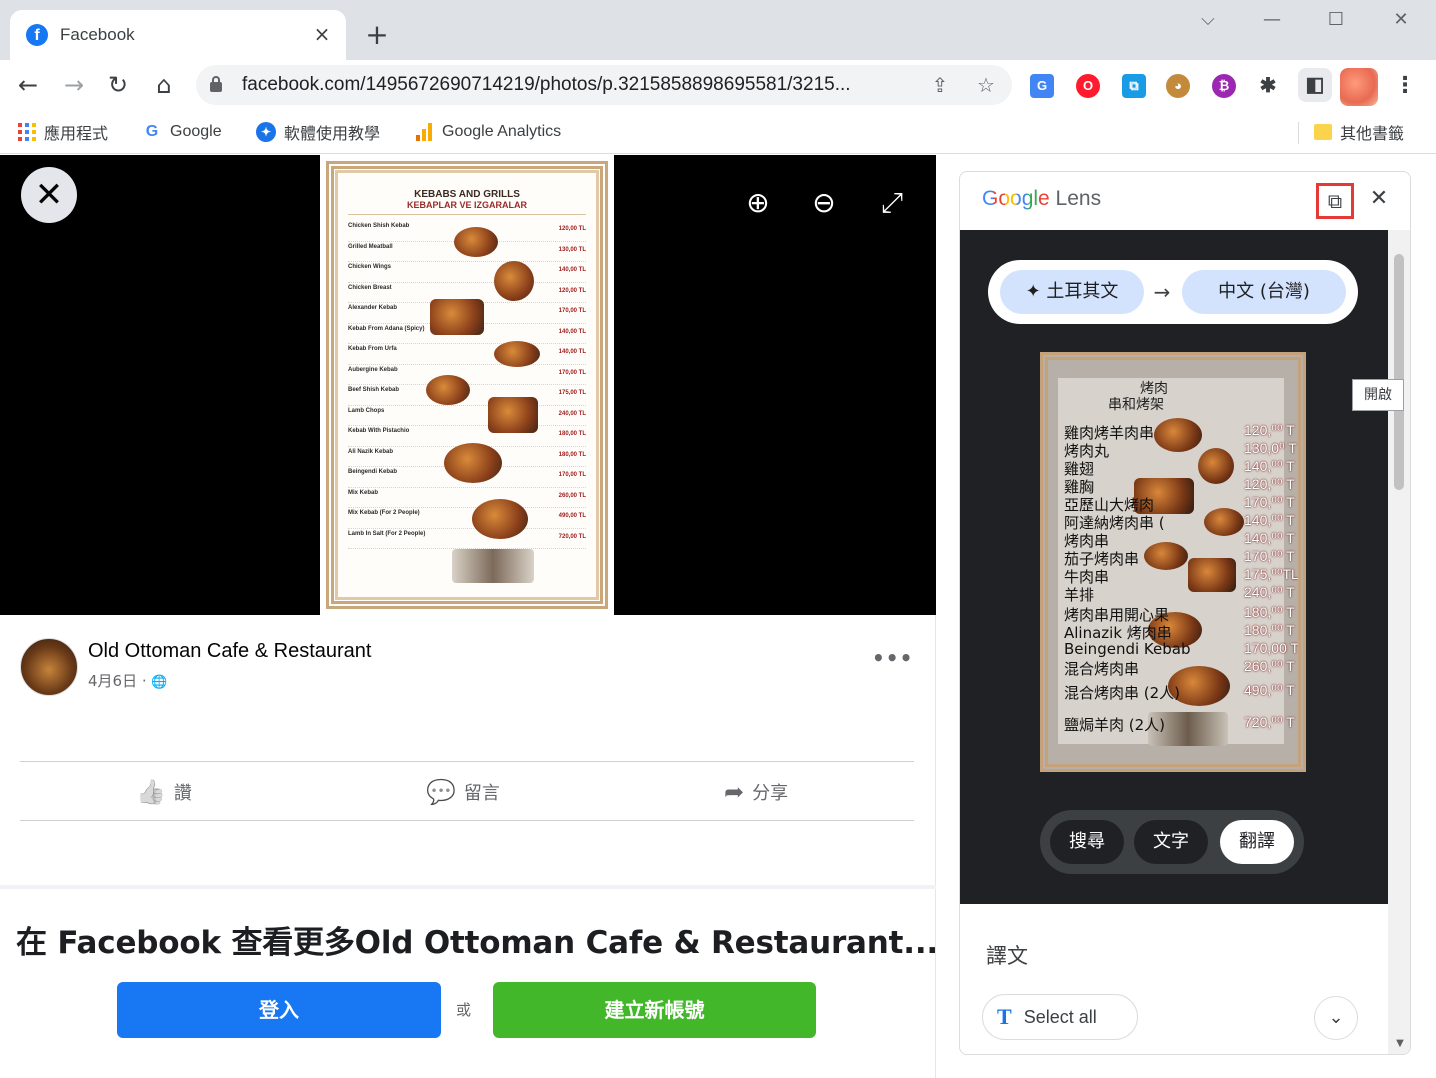 This screenshot has width=1436, height=1078. I want to click on menu-item-name: Kebab From Adana (Spicy), so click(386, 328).